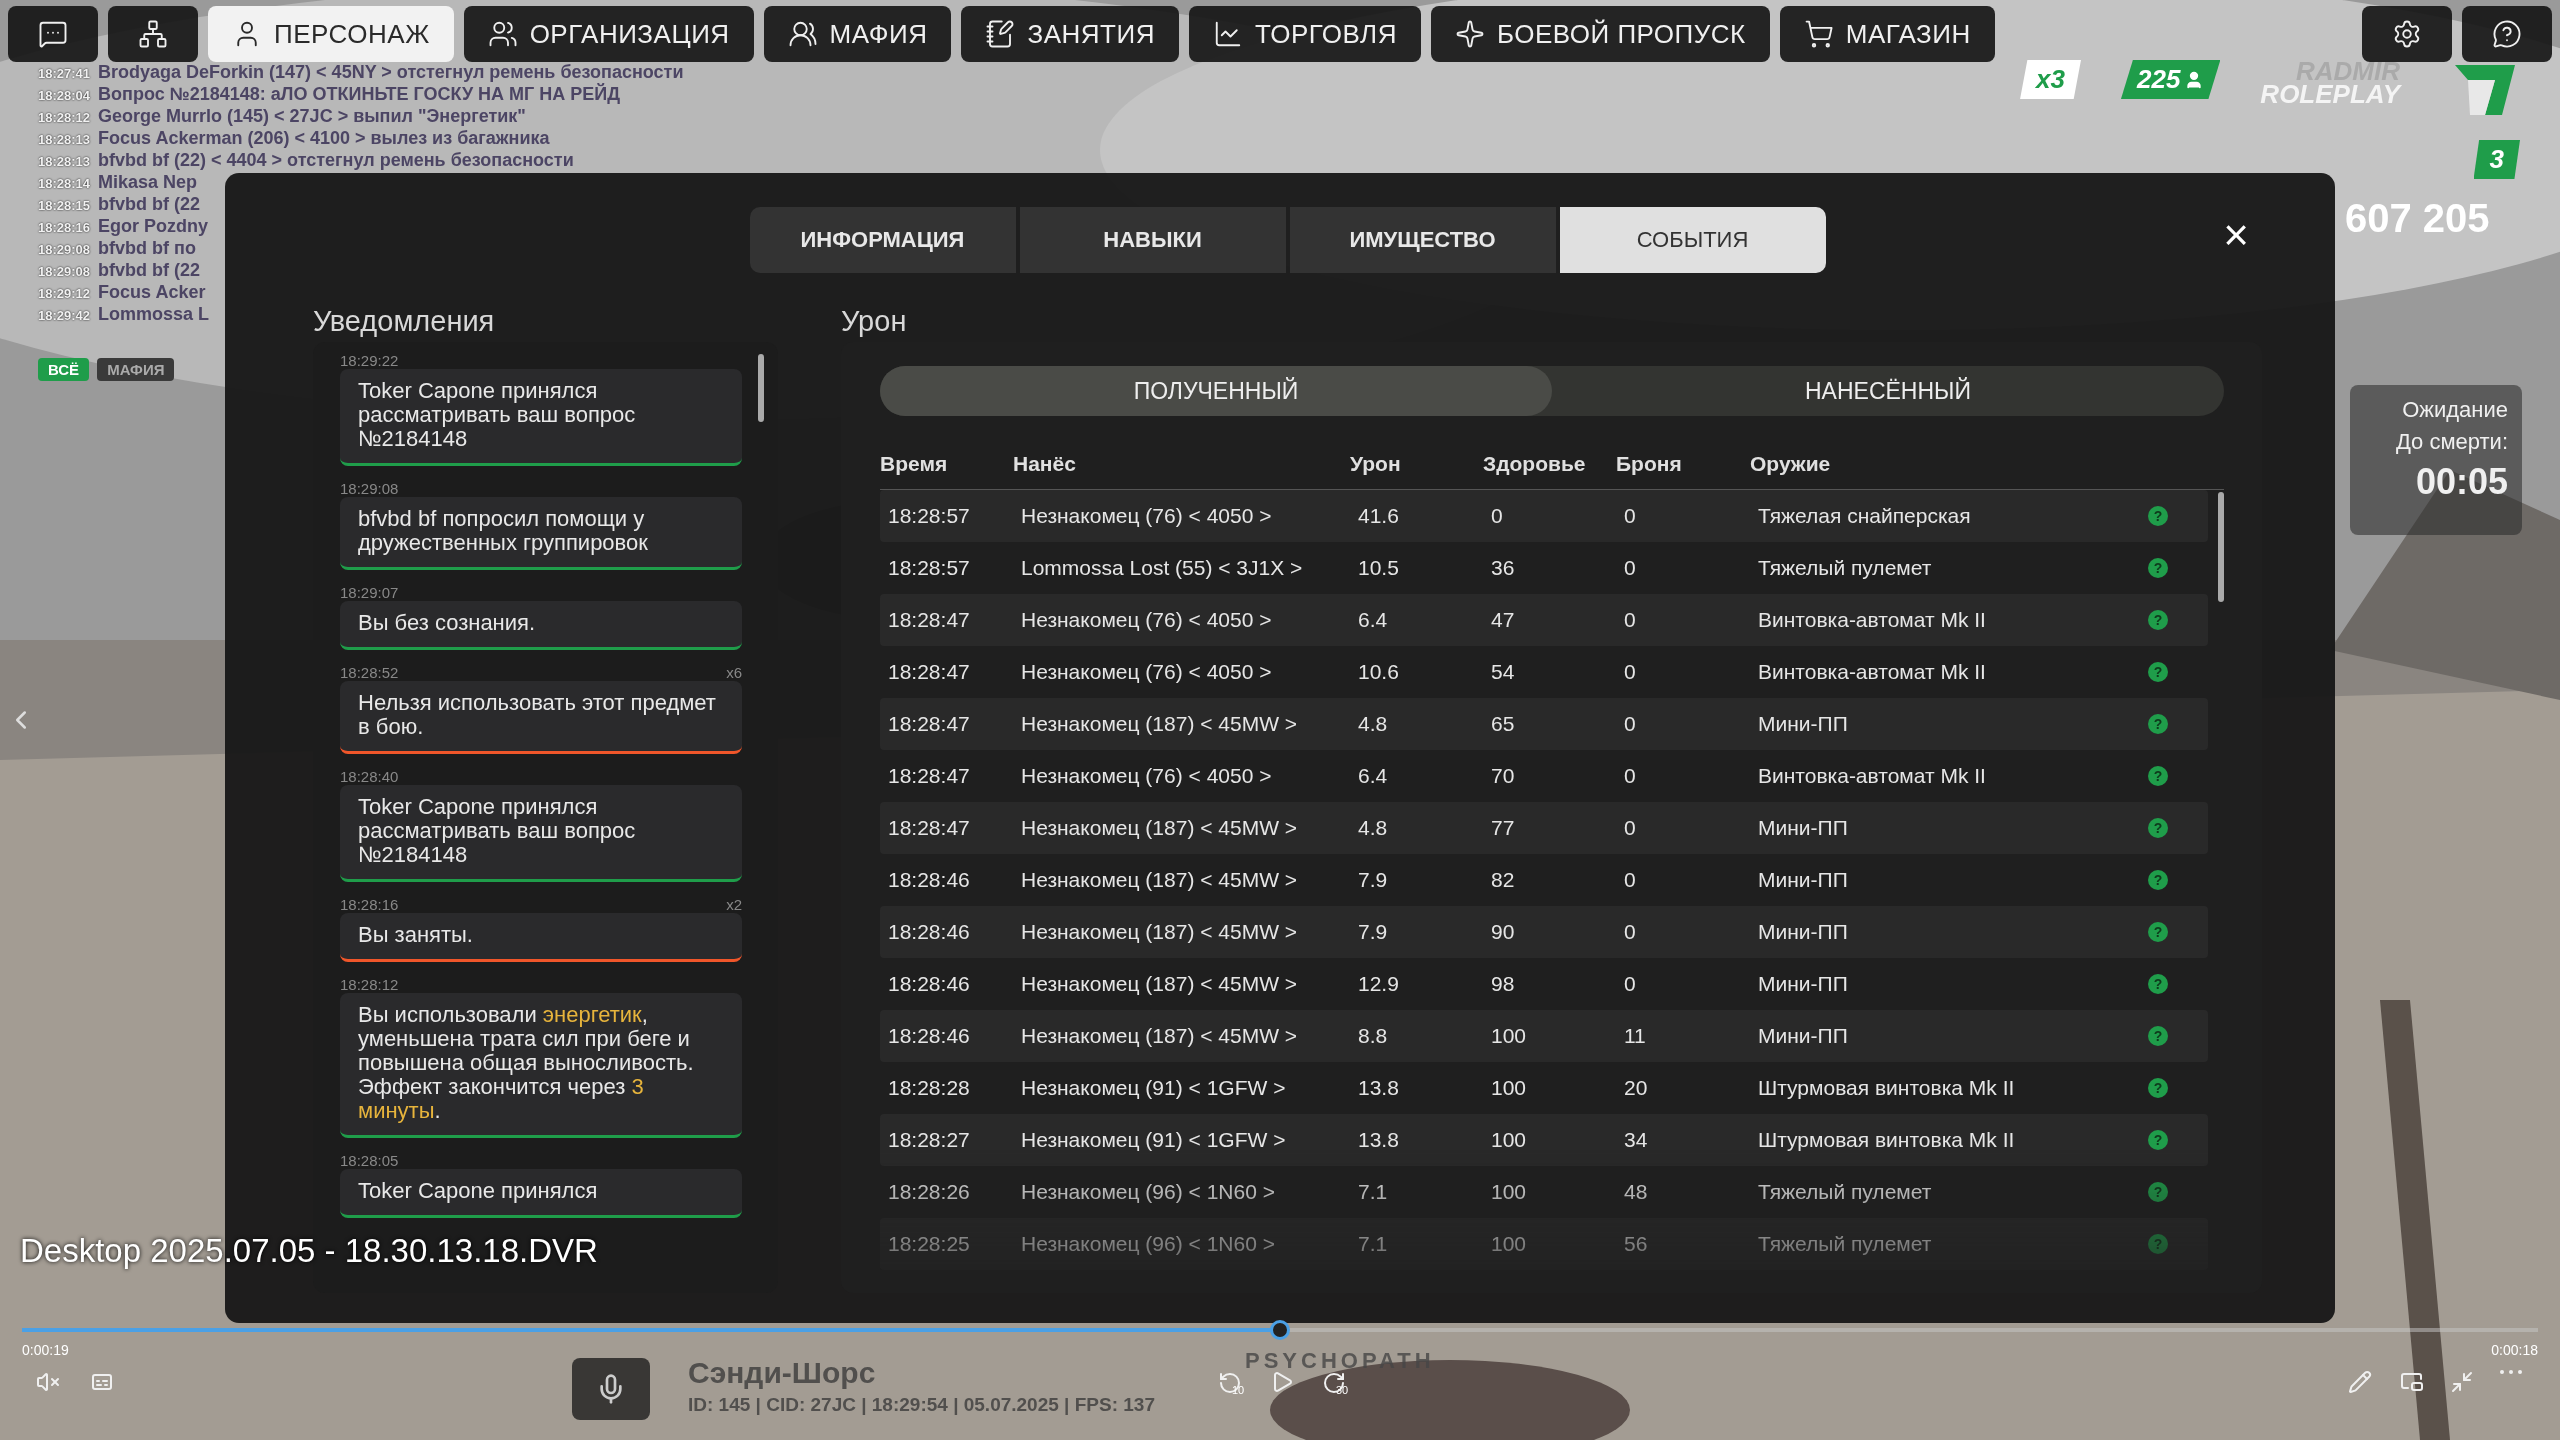  Describe the element at coordinates (1152, 240) in the screenshot. I see `tab: НАВЫКИ` at that location.